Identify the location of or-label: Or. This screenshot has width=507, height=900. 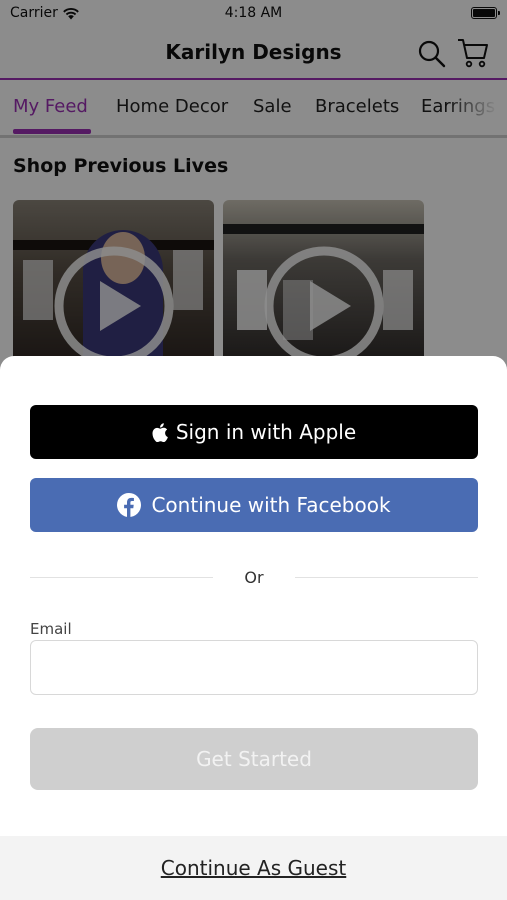
(254, 577).